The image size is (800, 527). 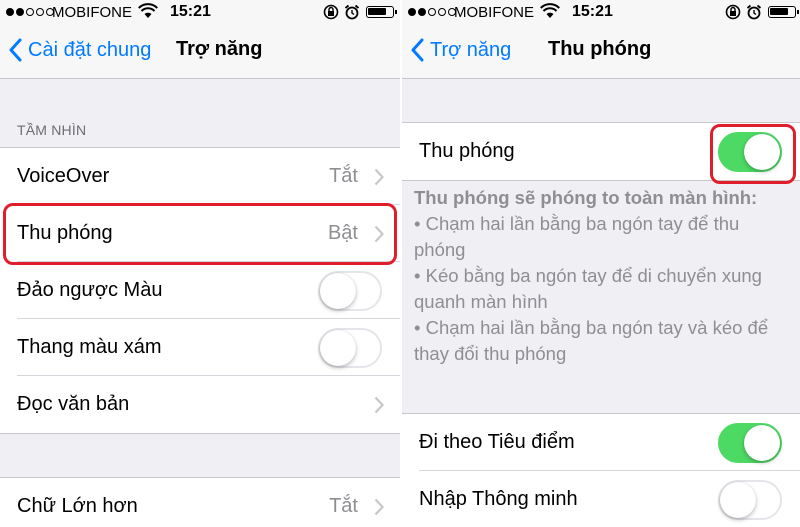 What do you see at coordinates (63, 176) in the screenshot?
I see `row-label: VoiceOver` at bounding box center [63, 176].